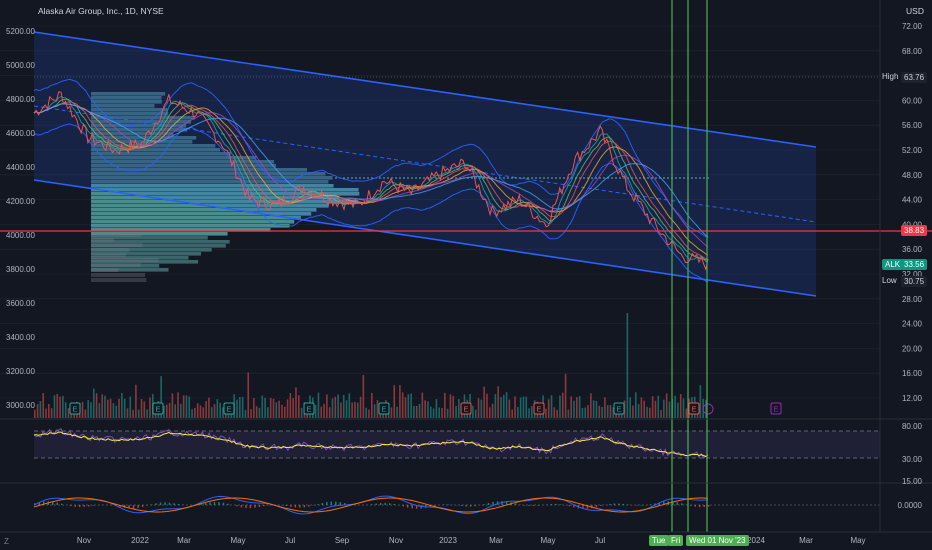 This screenshot has width=932, height=550. Describe the element at coordinates (756, 540) in the screenshot. I see `time-tick: 2024` at that location.